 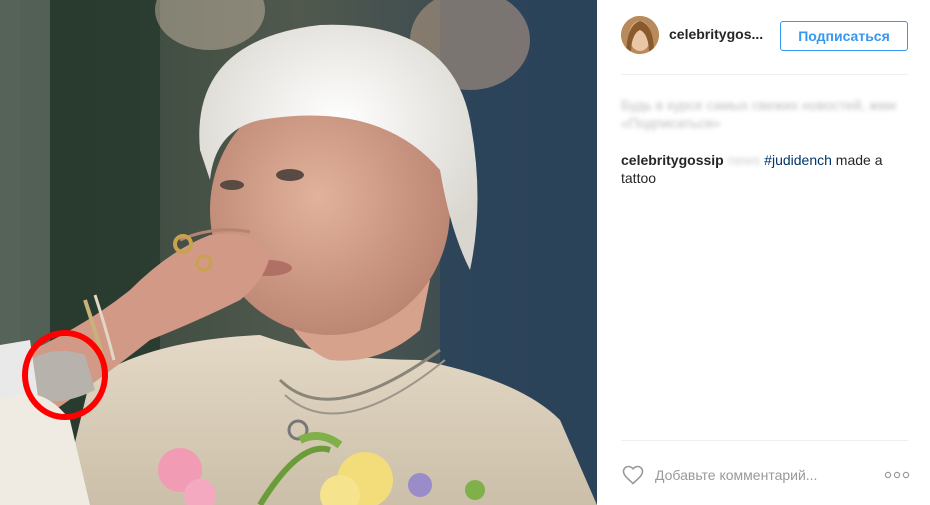 I want to click on footer-divider, so click(x=764, y=440).